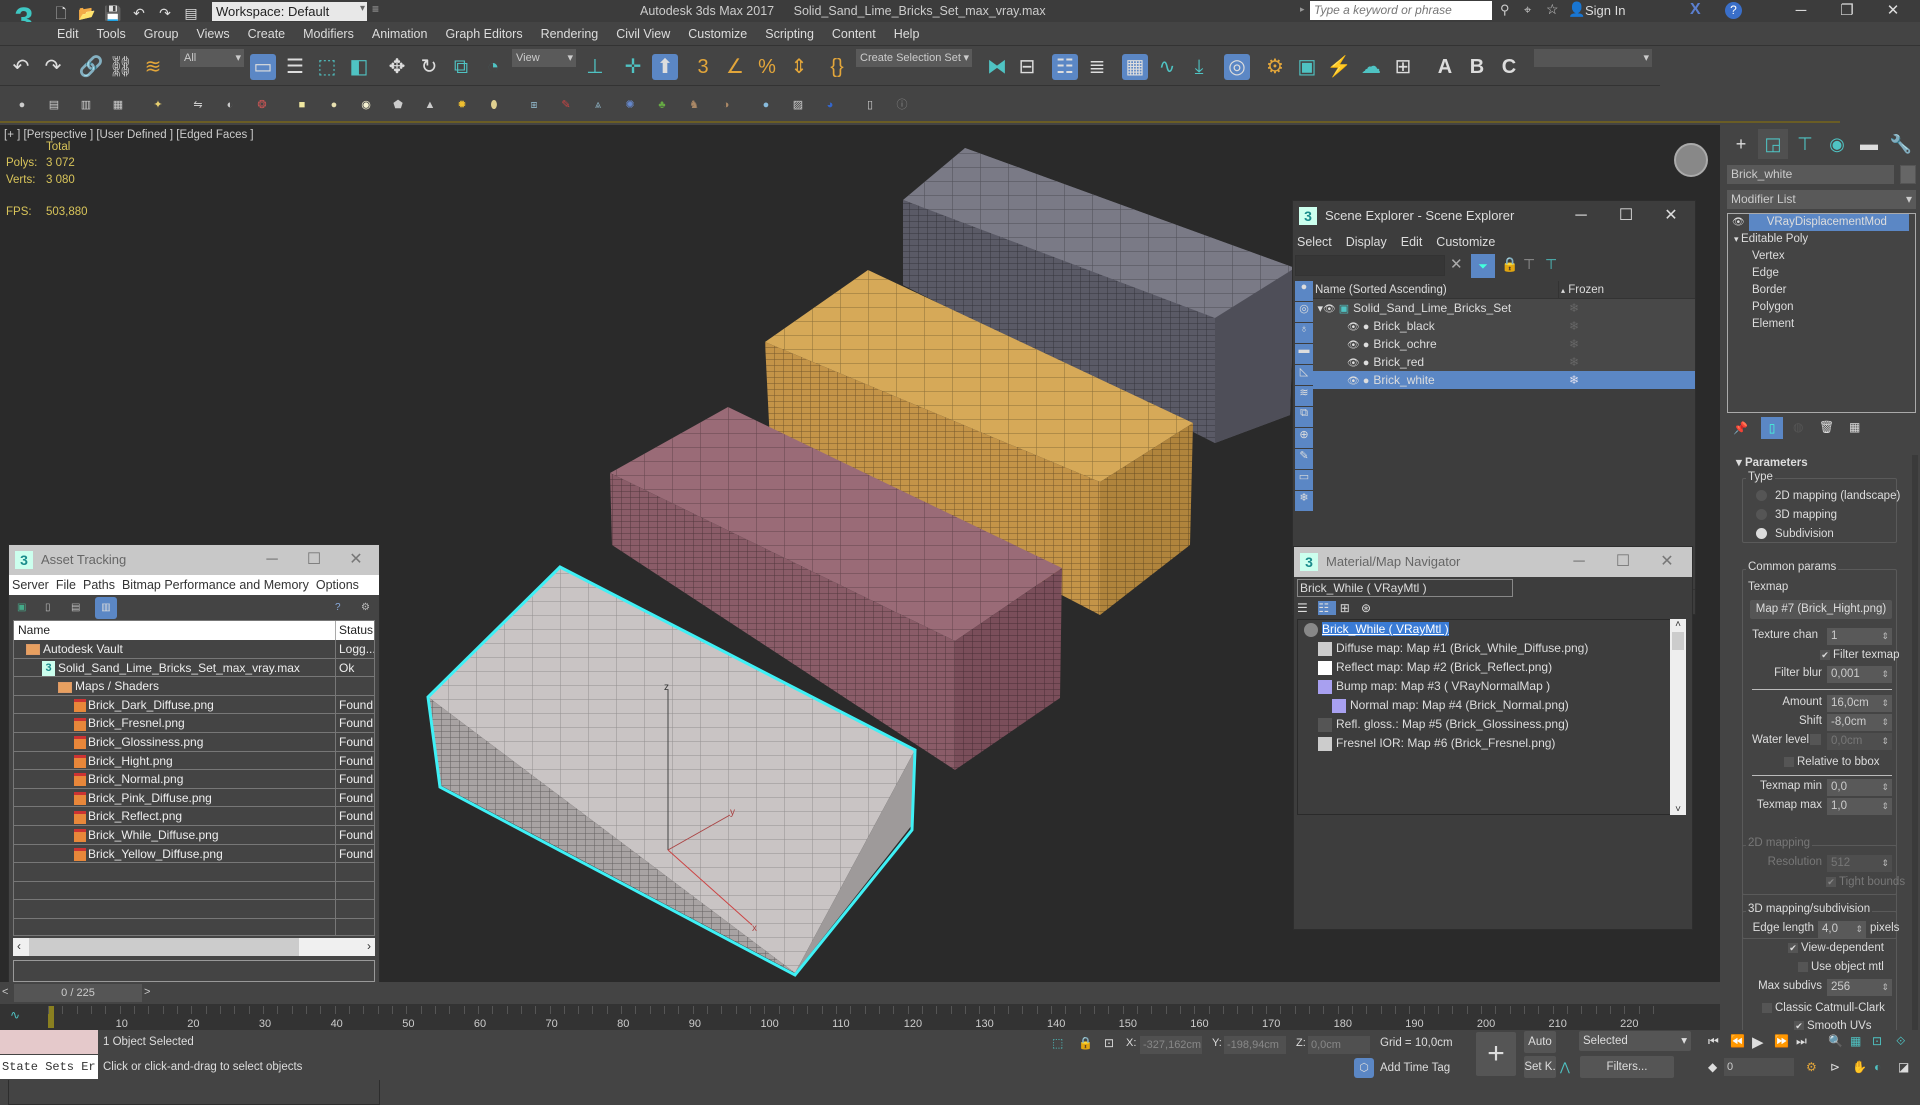 This screenshot has width=1920, height=1105. What do you see at coordinates (263, 67) in the screenshot?
I see `select-object-button: ▭` at bounding box center [263, 67].